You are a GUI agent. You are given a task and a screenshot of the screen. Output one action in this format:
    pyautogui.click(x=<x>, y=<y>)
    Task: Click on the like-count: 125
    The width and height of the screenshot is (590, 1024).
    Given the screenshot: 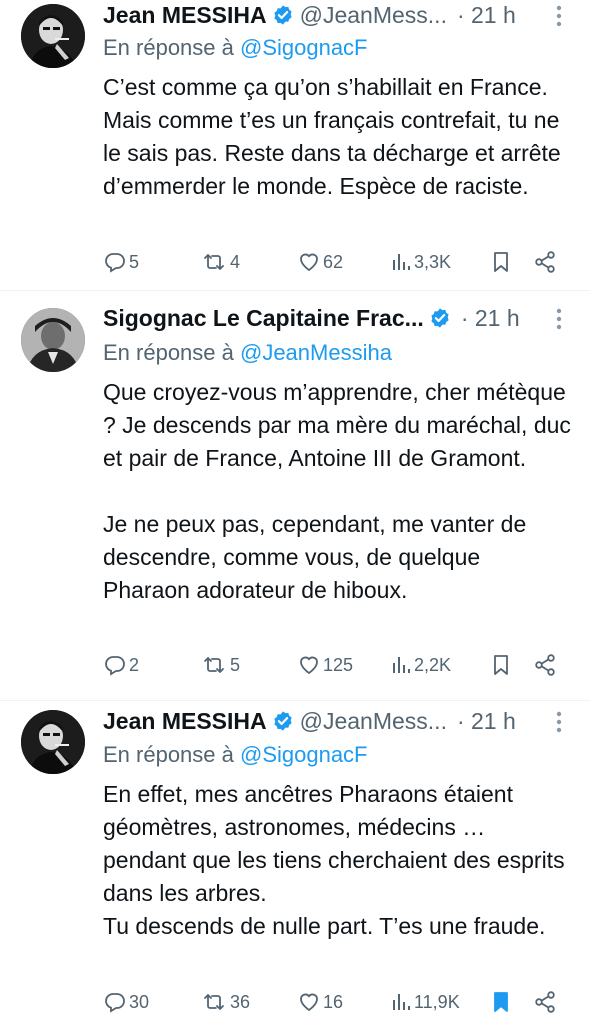 What is the action you would take?
    pyautogui.click(x=338, y=664)
    